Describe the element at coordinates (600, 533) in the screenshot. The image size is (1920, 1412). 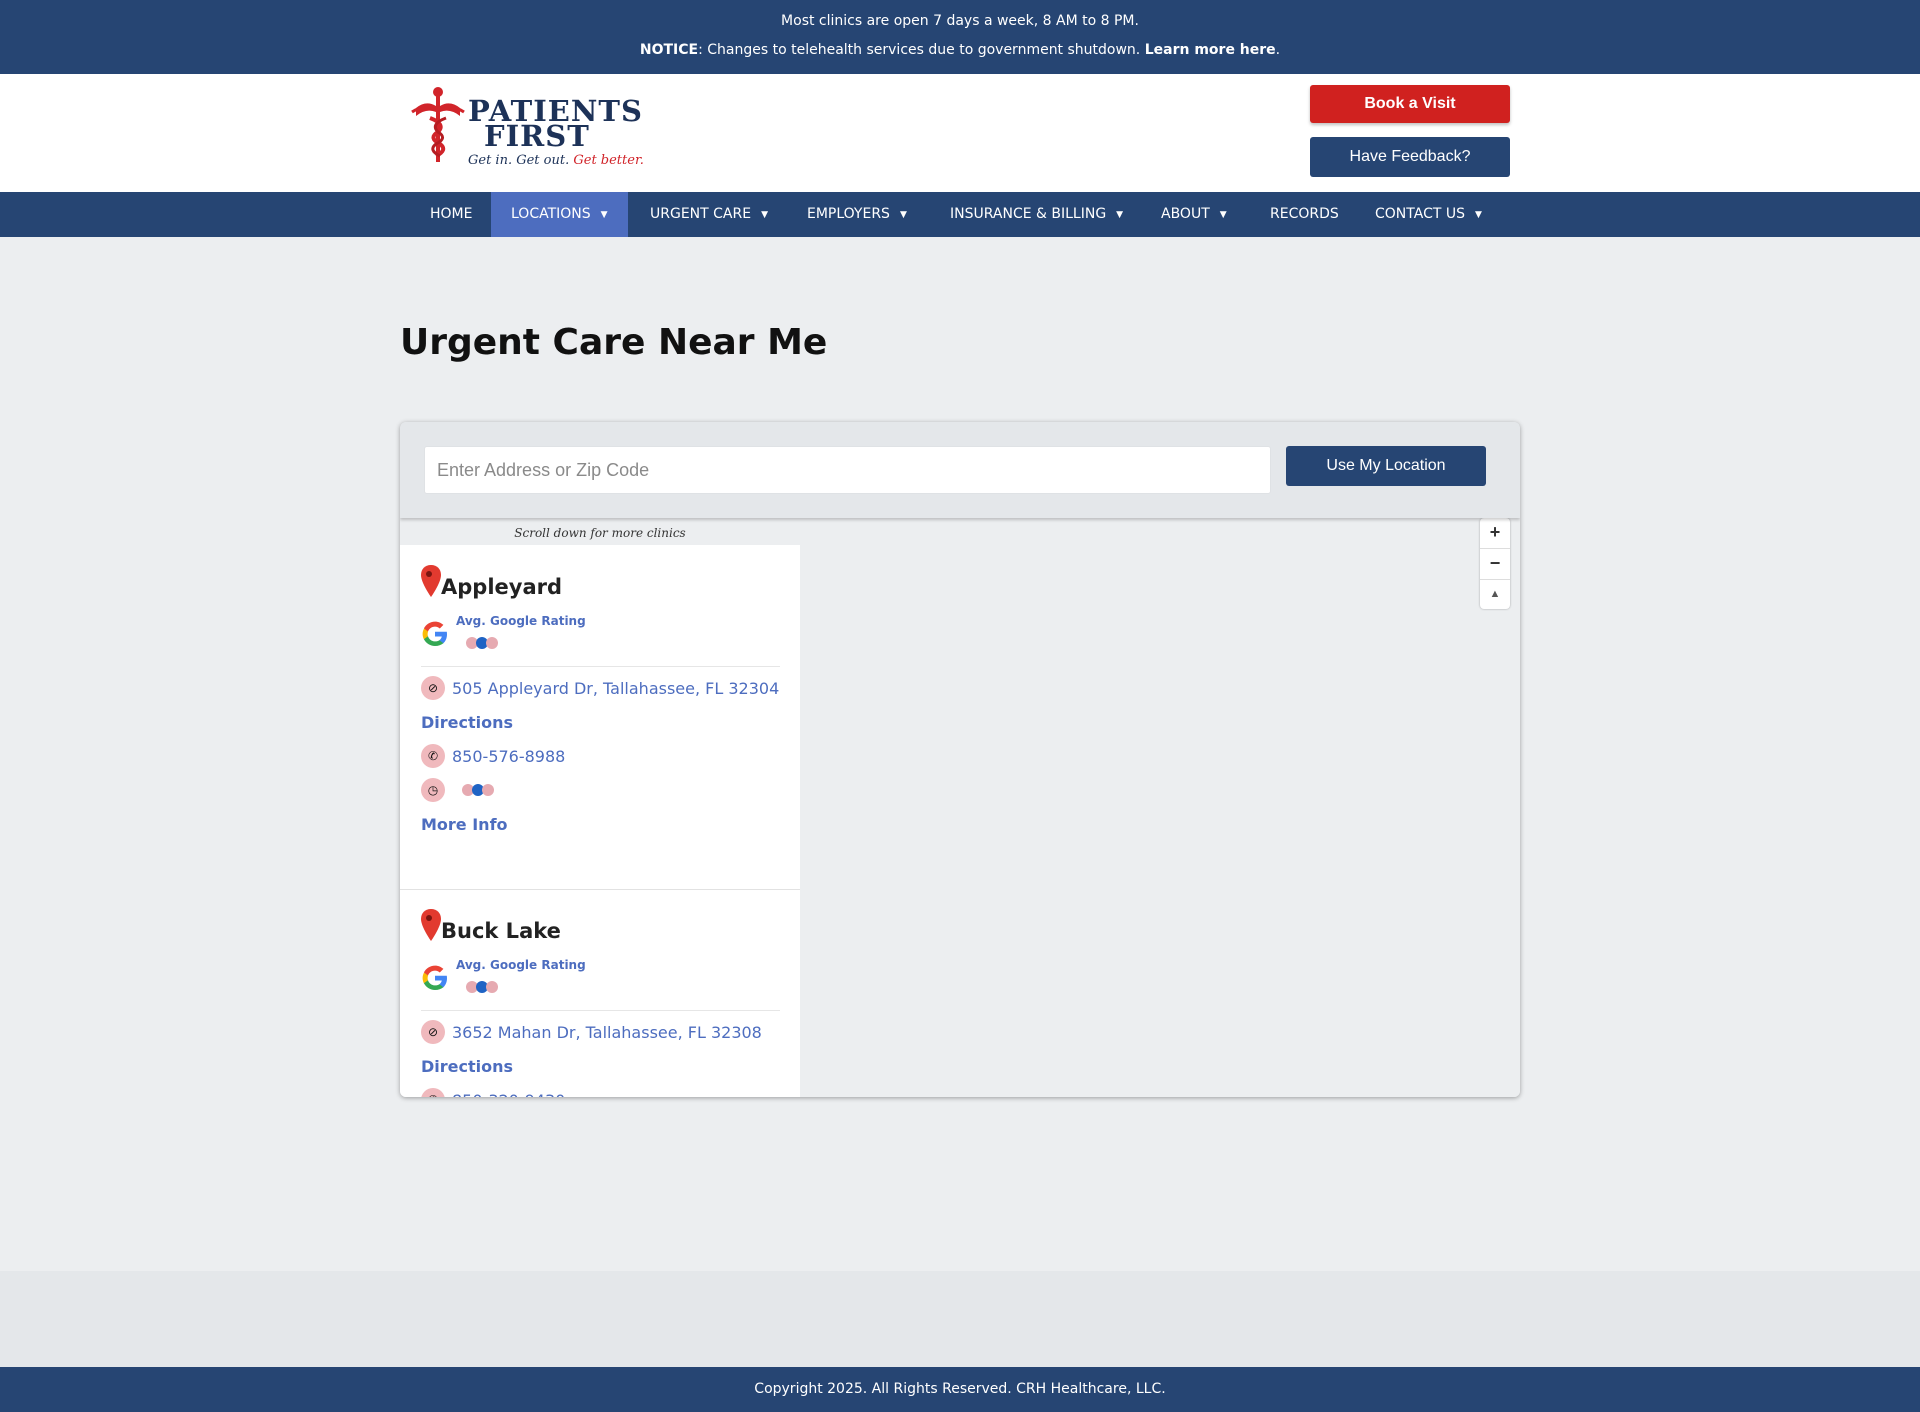
I see `scroll-hint: Scroll down for more clinics` at that location.